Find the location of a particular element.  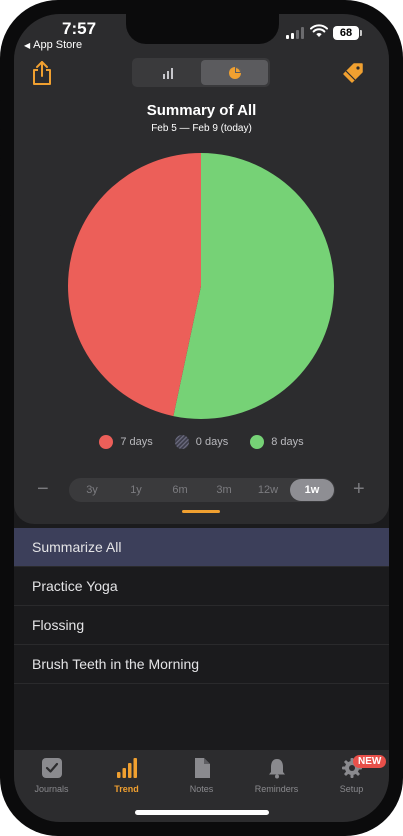

list-item-flossing: Flossing is located at coordinates (201, 625).